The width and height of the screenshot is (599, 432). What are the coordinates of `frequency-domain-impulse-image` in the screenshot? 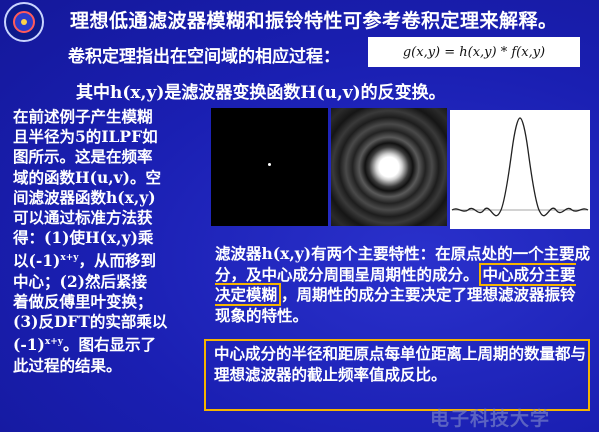 It's located at (269, 167).